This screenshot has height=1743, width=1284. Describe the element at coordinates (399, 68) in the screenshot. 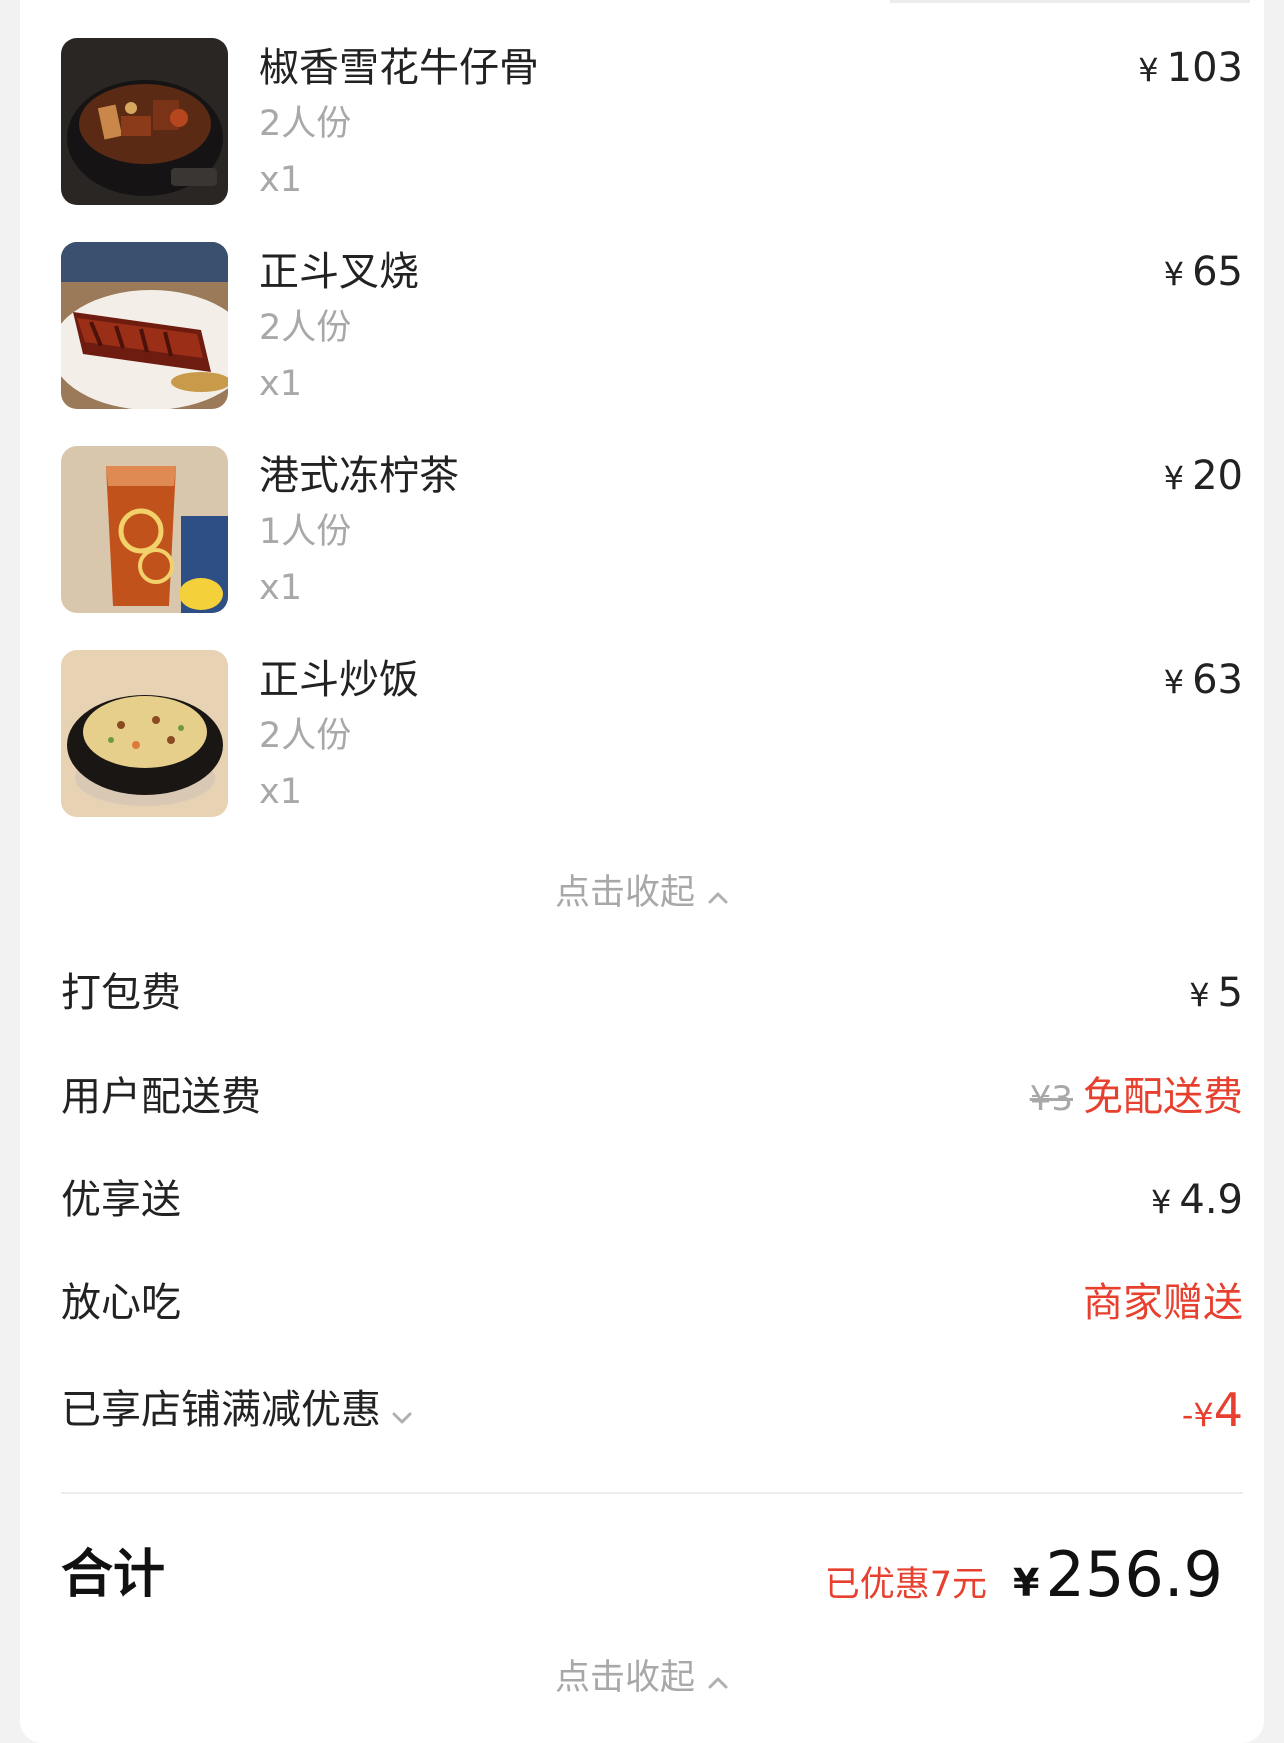

I see `item-name: 椒香雪花牛仔骨` at that location.